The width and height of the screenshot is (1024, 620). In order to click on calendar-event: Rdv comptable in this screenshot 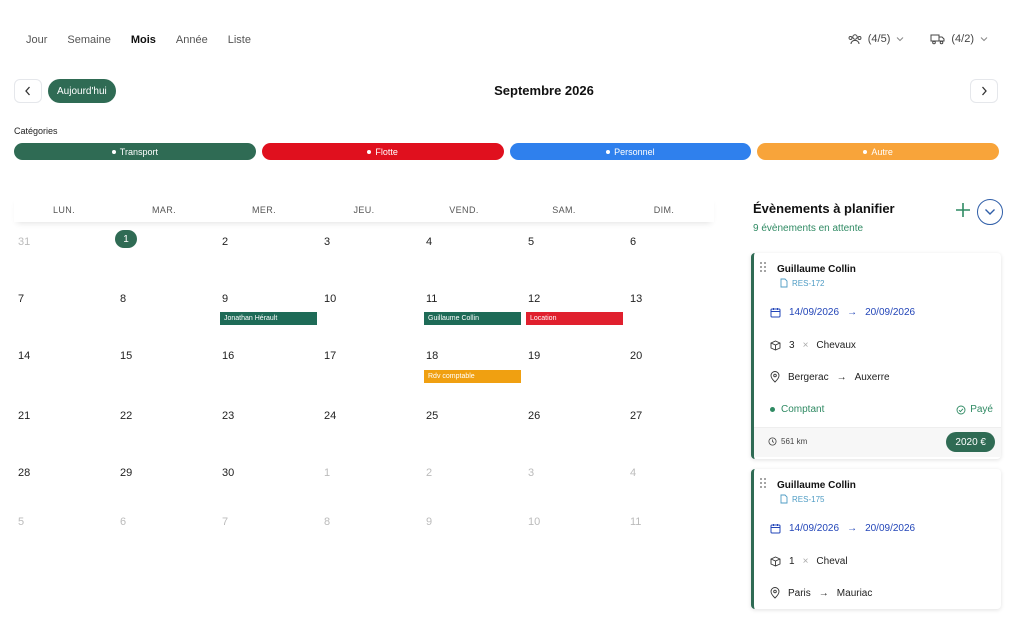, I will do `click(472, 376)`.